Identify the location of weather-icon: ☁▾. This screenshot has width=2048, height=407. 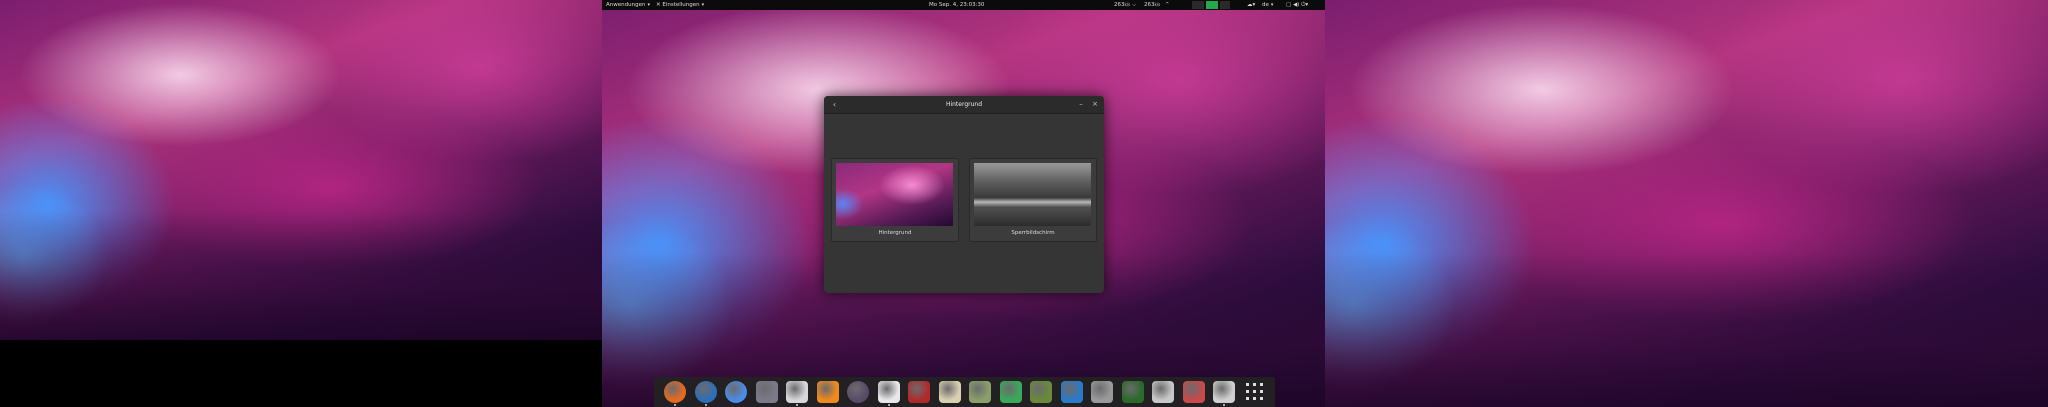
(1251, 5).